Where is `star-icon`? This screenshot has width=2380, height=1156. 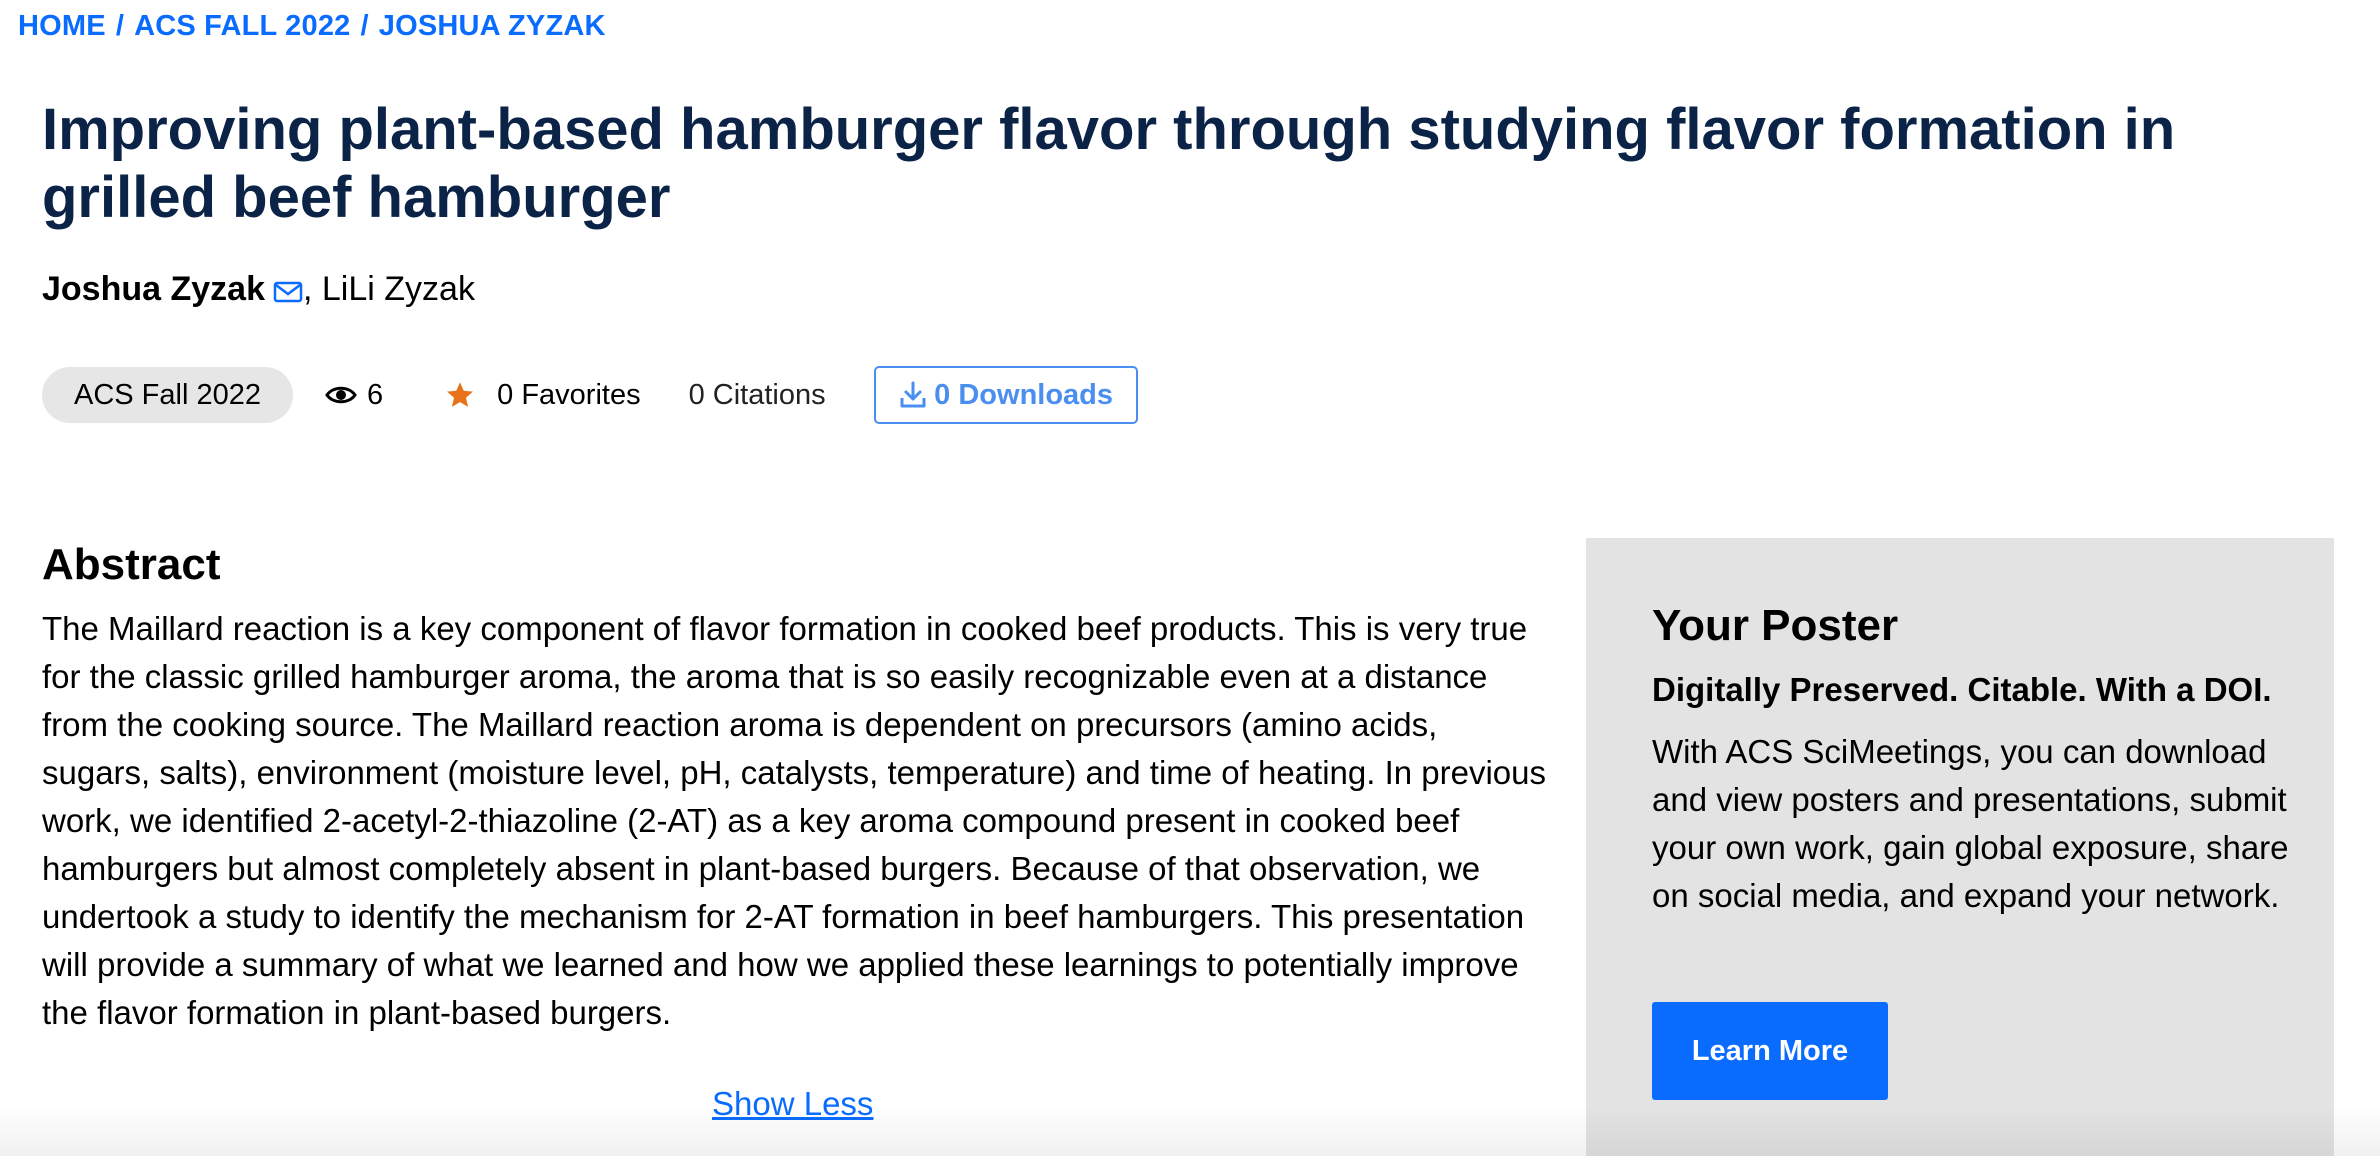
star-icon is located at coordinates (460, 394).